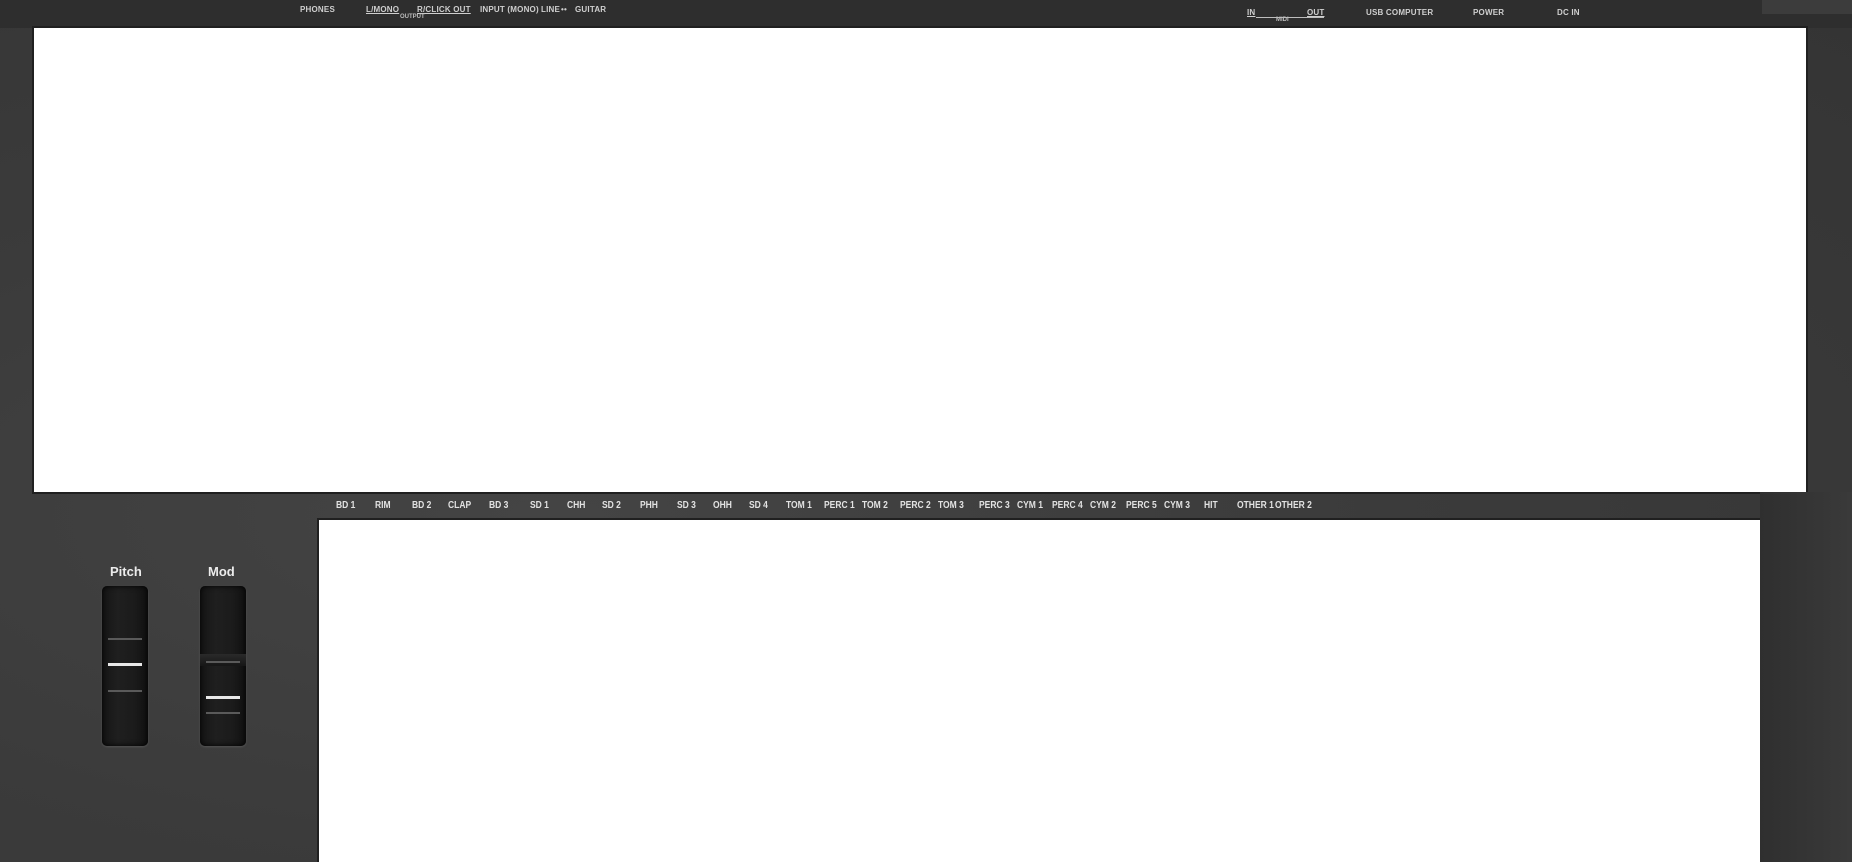 This screenshot has width=1852, height=862. I want to click on pad-label: OTHER 1, so click(1255, 505).